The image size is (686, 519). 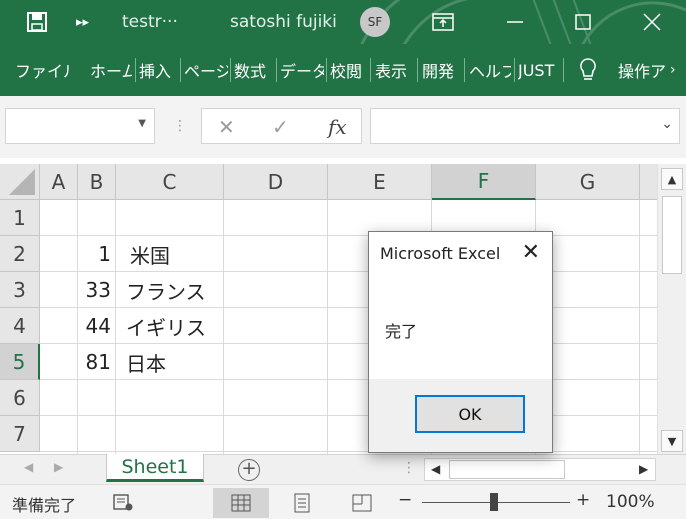 What do you see at coordinates (150, 22) in the screenshot?
I see `document-title: testr···` at bounding box center [150, 22].